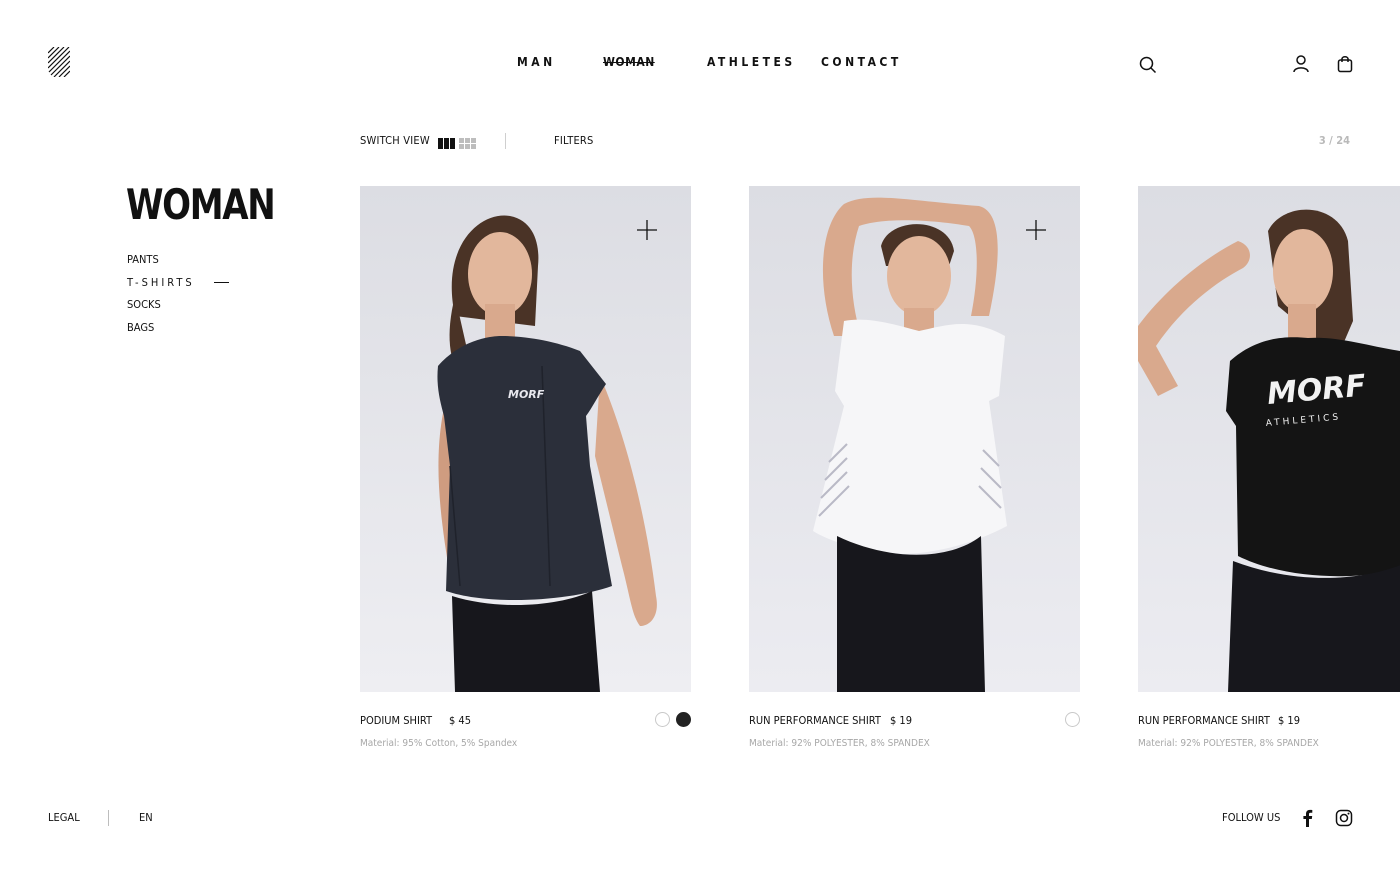 The image size is (1400, 875). I want to click on facebook-icon, so click(1308, 818).